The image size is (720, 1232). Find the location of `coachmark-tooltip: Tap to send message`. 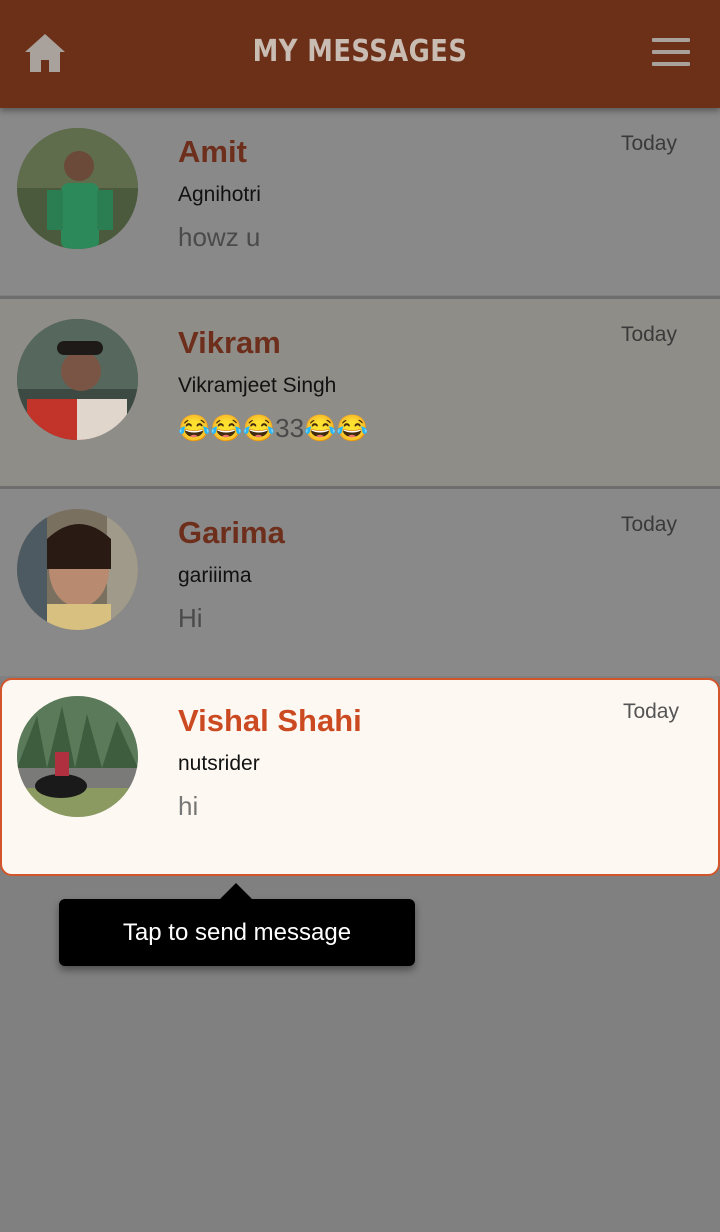

coachmark-tooltip: Tap to send message is located at coordinates (237, 924).